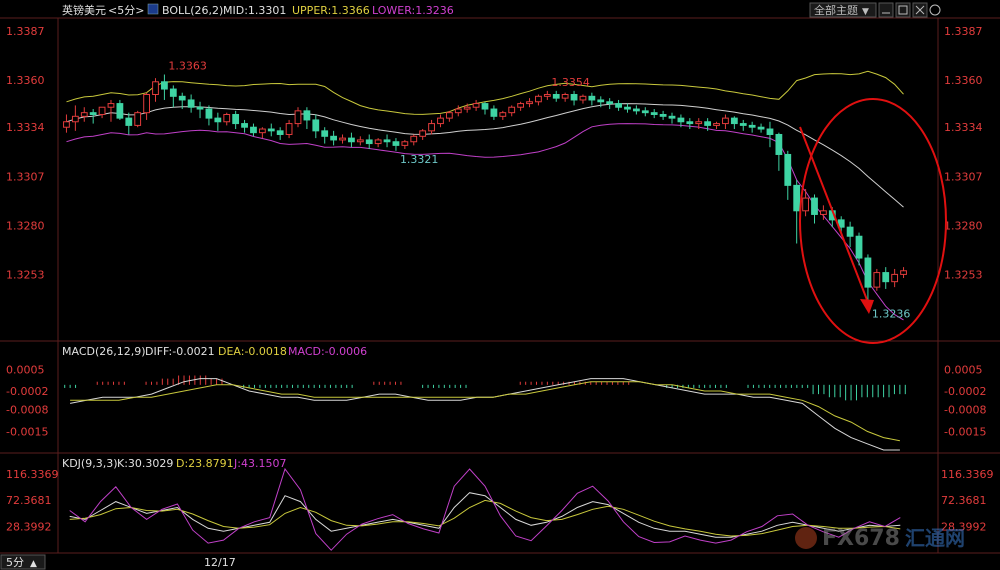 This screenshot has width=1000, height=570. What do you see at coordinates (153, 9) in the screenshot?
I see `boll-icon` at bounding box center [153, 9].